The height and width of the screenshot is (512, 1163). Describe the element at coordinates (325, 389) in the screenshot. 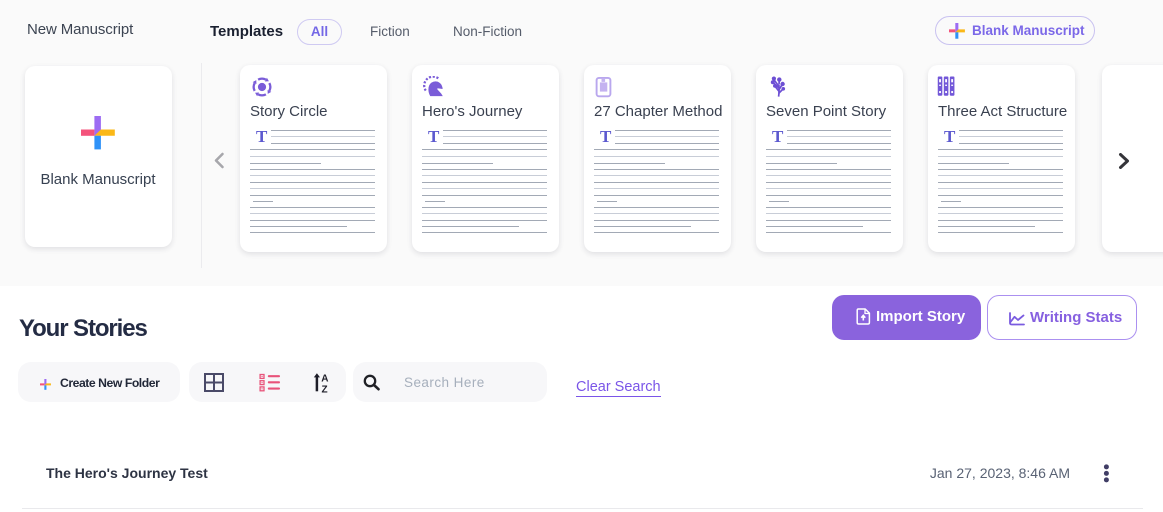

I see `svg-text: Z` at that location.